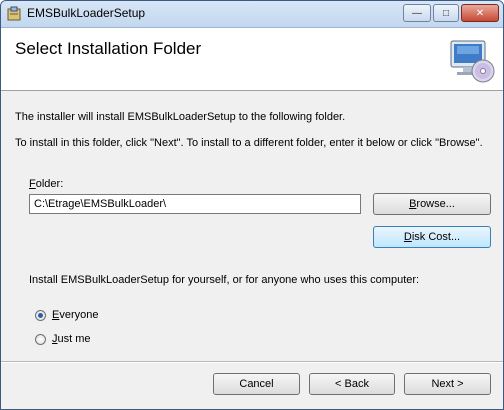 Image resolution: width=504 pixels, height=410 pixels. Describe the element at coordinates (252, 14) in the screenshot. I see `title-bar: EMSBulkLoaderSetup — □ ✕` at that location.